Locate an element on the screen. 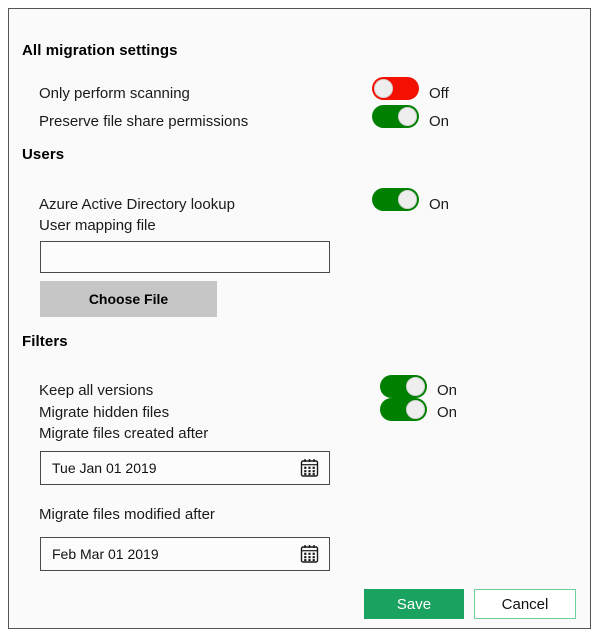 This screenshot has width=601, height=639. user-mapping-file-input is located at coordinates (185, 257).